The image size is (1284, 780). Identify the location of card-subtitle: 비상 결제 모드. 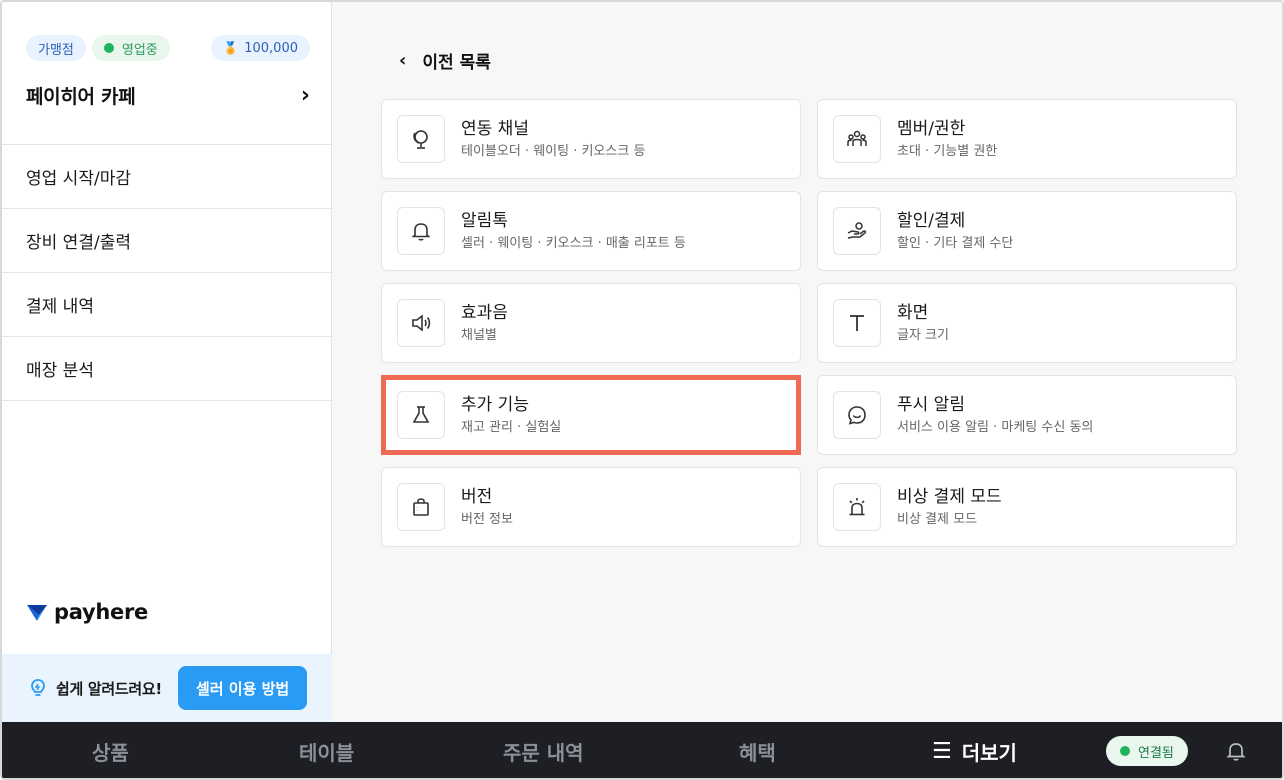
(937, 519).